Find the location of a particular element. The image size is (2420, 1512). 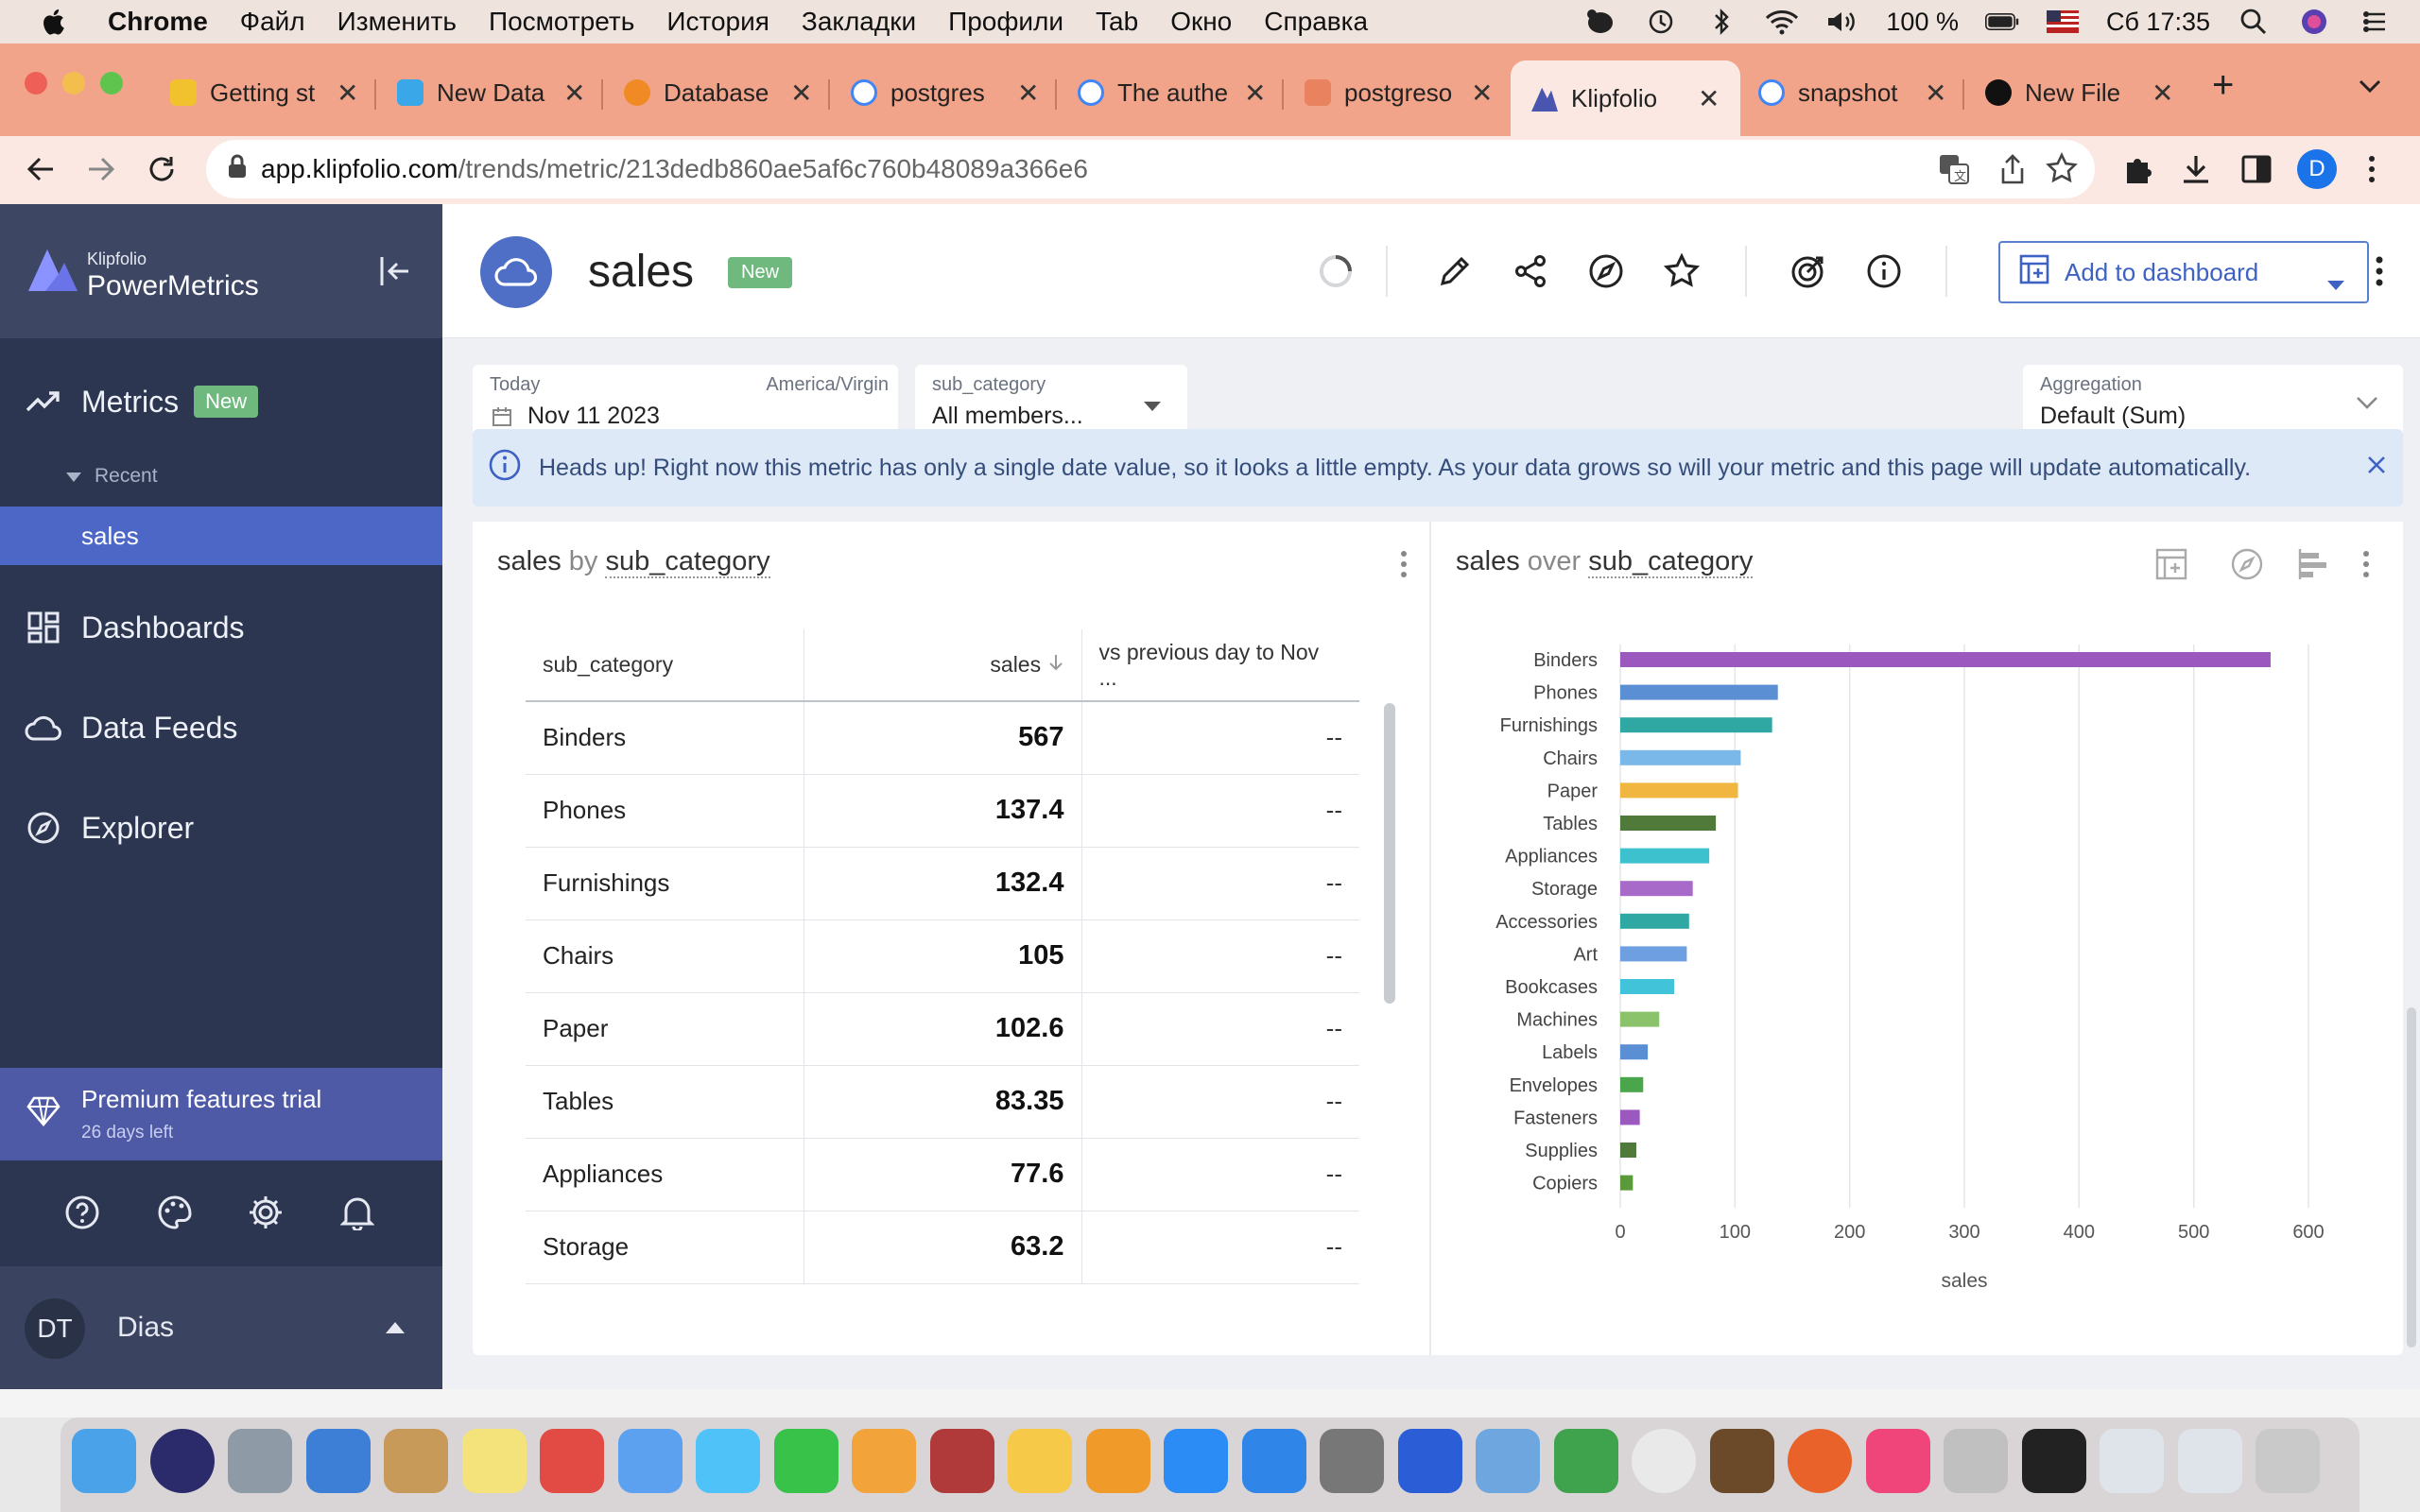

tab-search-chevron-icon is located at coordinates (2370, 88).